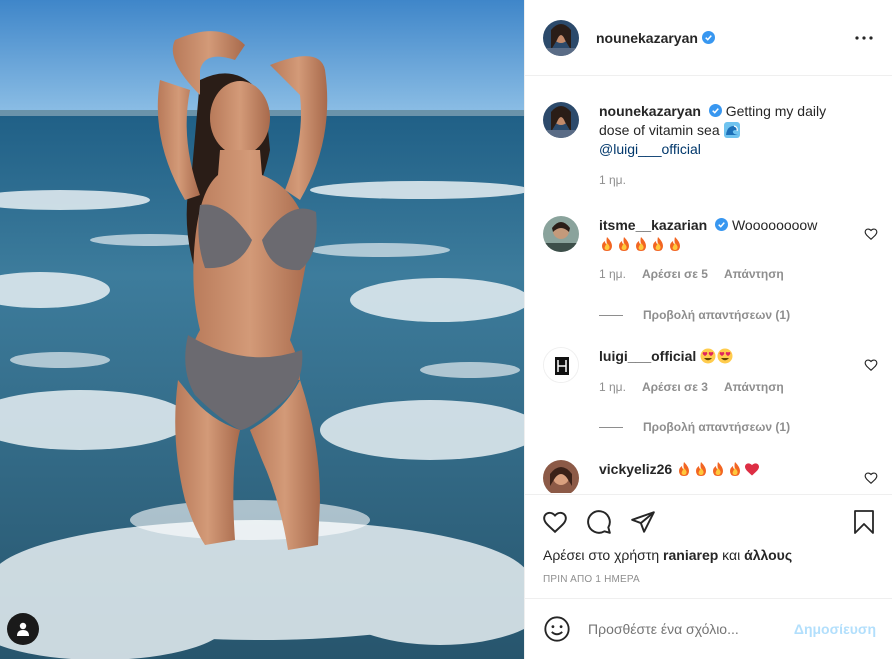 This screenshot has width=892, height=659. I want to click on more-options-button, so click(864, 38).